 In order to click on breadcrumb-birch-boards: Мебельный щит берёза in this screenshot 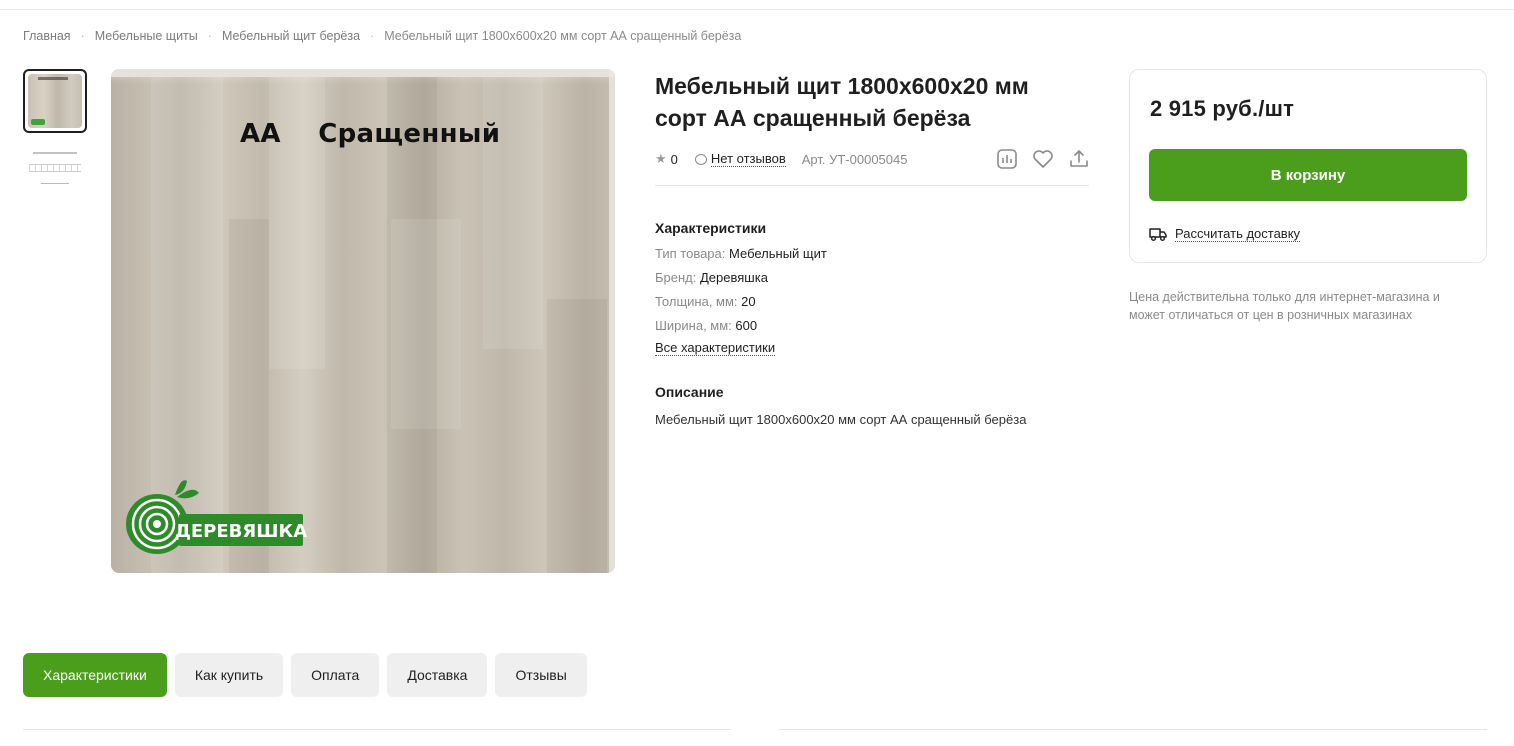, I will do `click(291, 36)`.